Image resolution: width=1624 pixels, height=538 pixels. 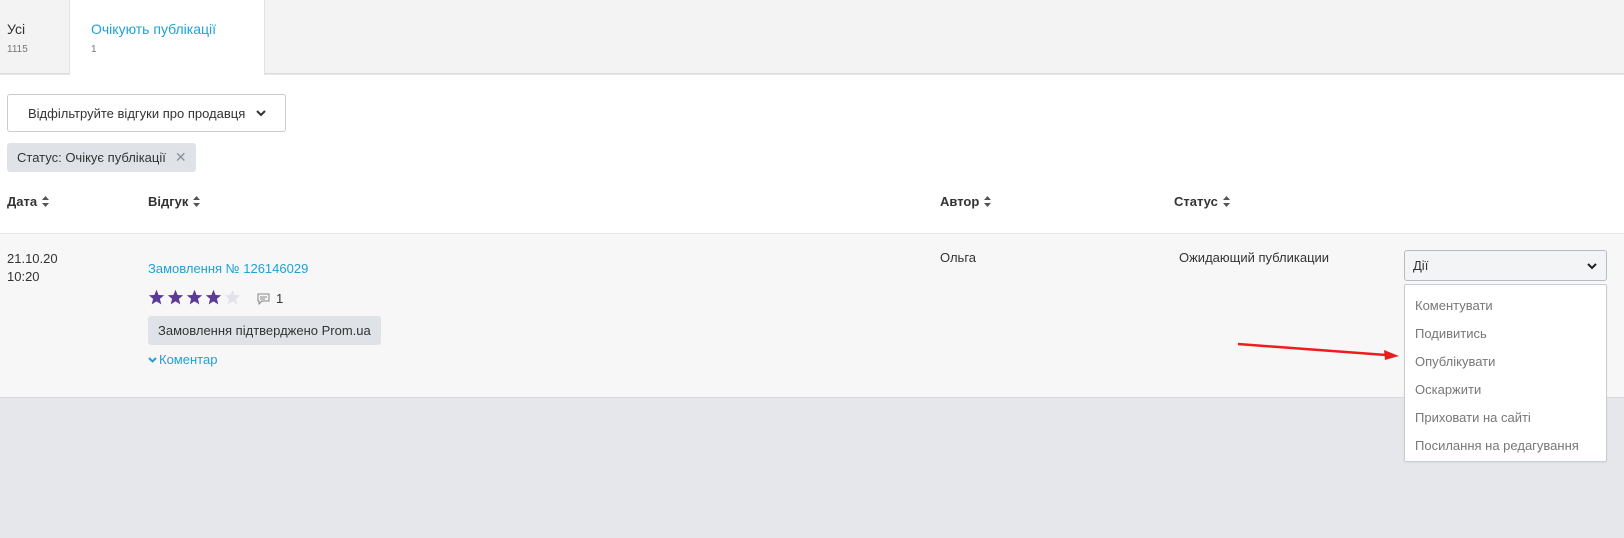 I want to click on order-confirmed-badge: Замовлення підтверджено Prom.ua, so click(x=264, y=330).